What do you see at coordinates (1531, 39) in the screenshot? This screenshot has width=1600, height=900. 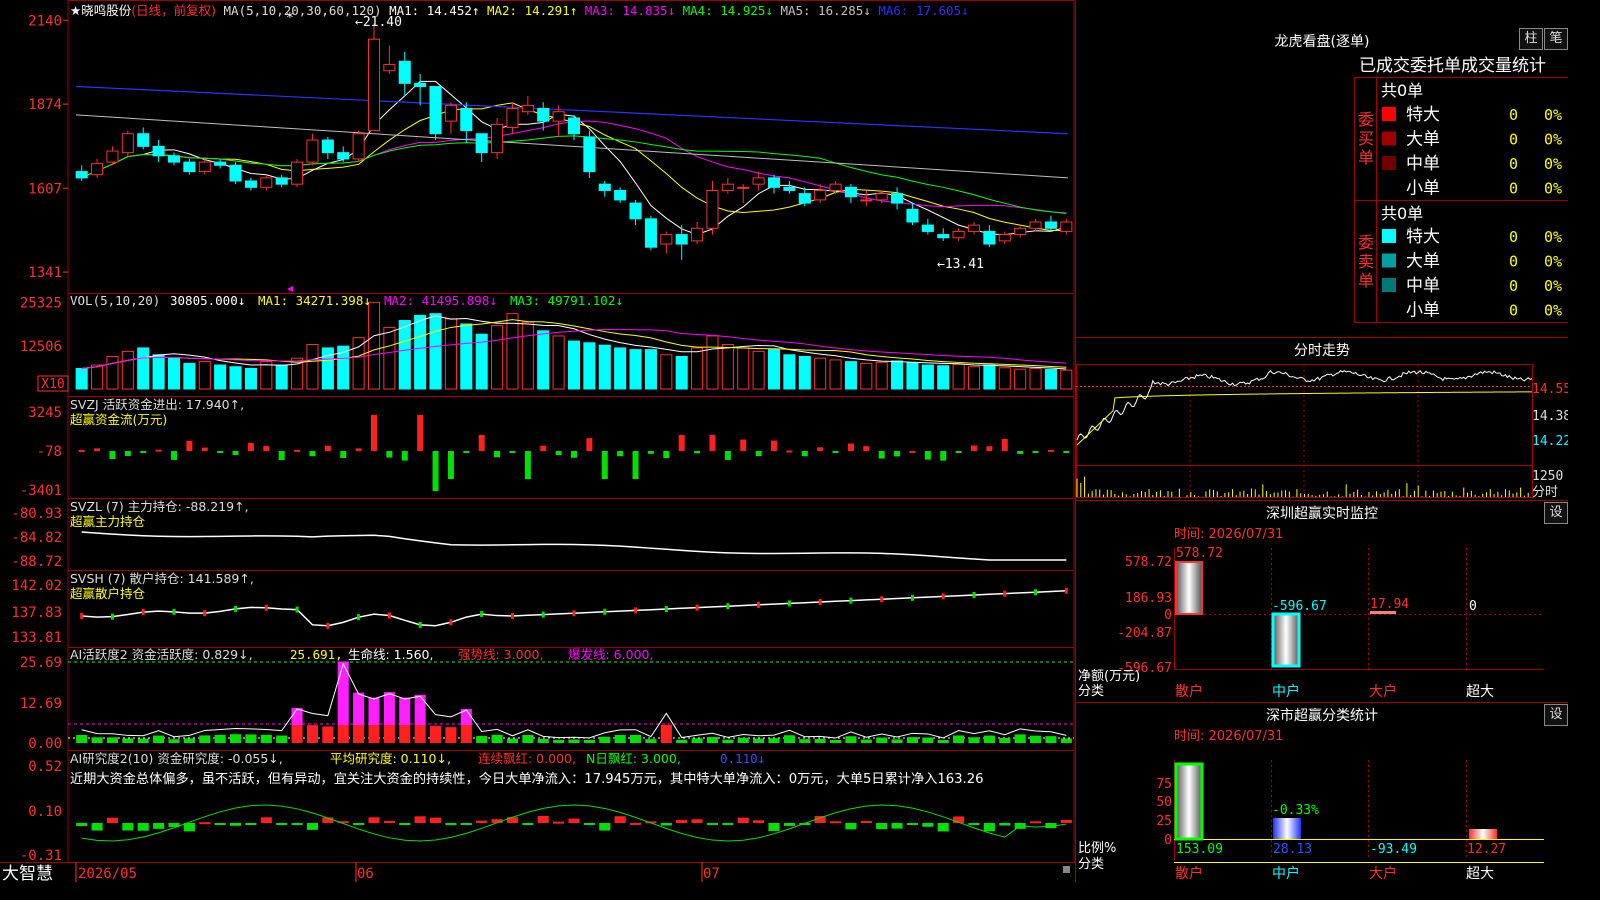 I see `bar-view-button: 柱` at bounding box center [1531, 39].